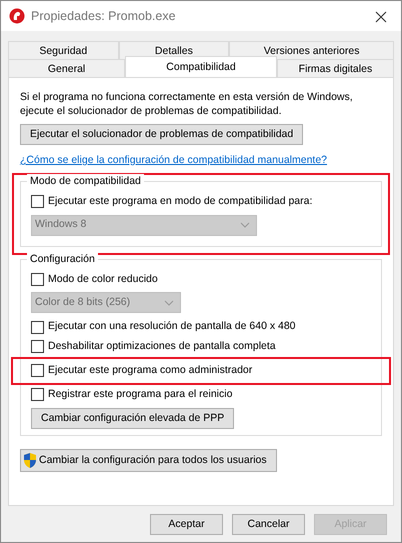 The height and width of the screenshot is (543, 402). What do you see at coordinates (144, 225) in the screenshot?
I see `dropdown: Windows 8` at bounding box center [144, 225].